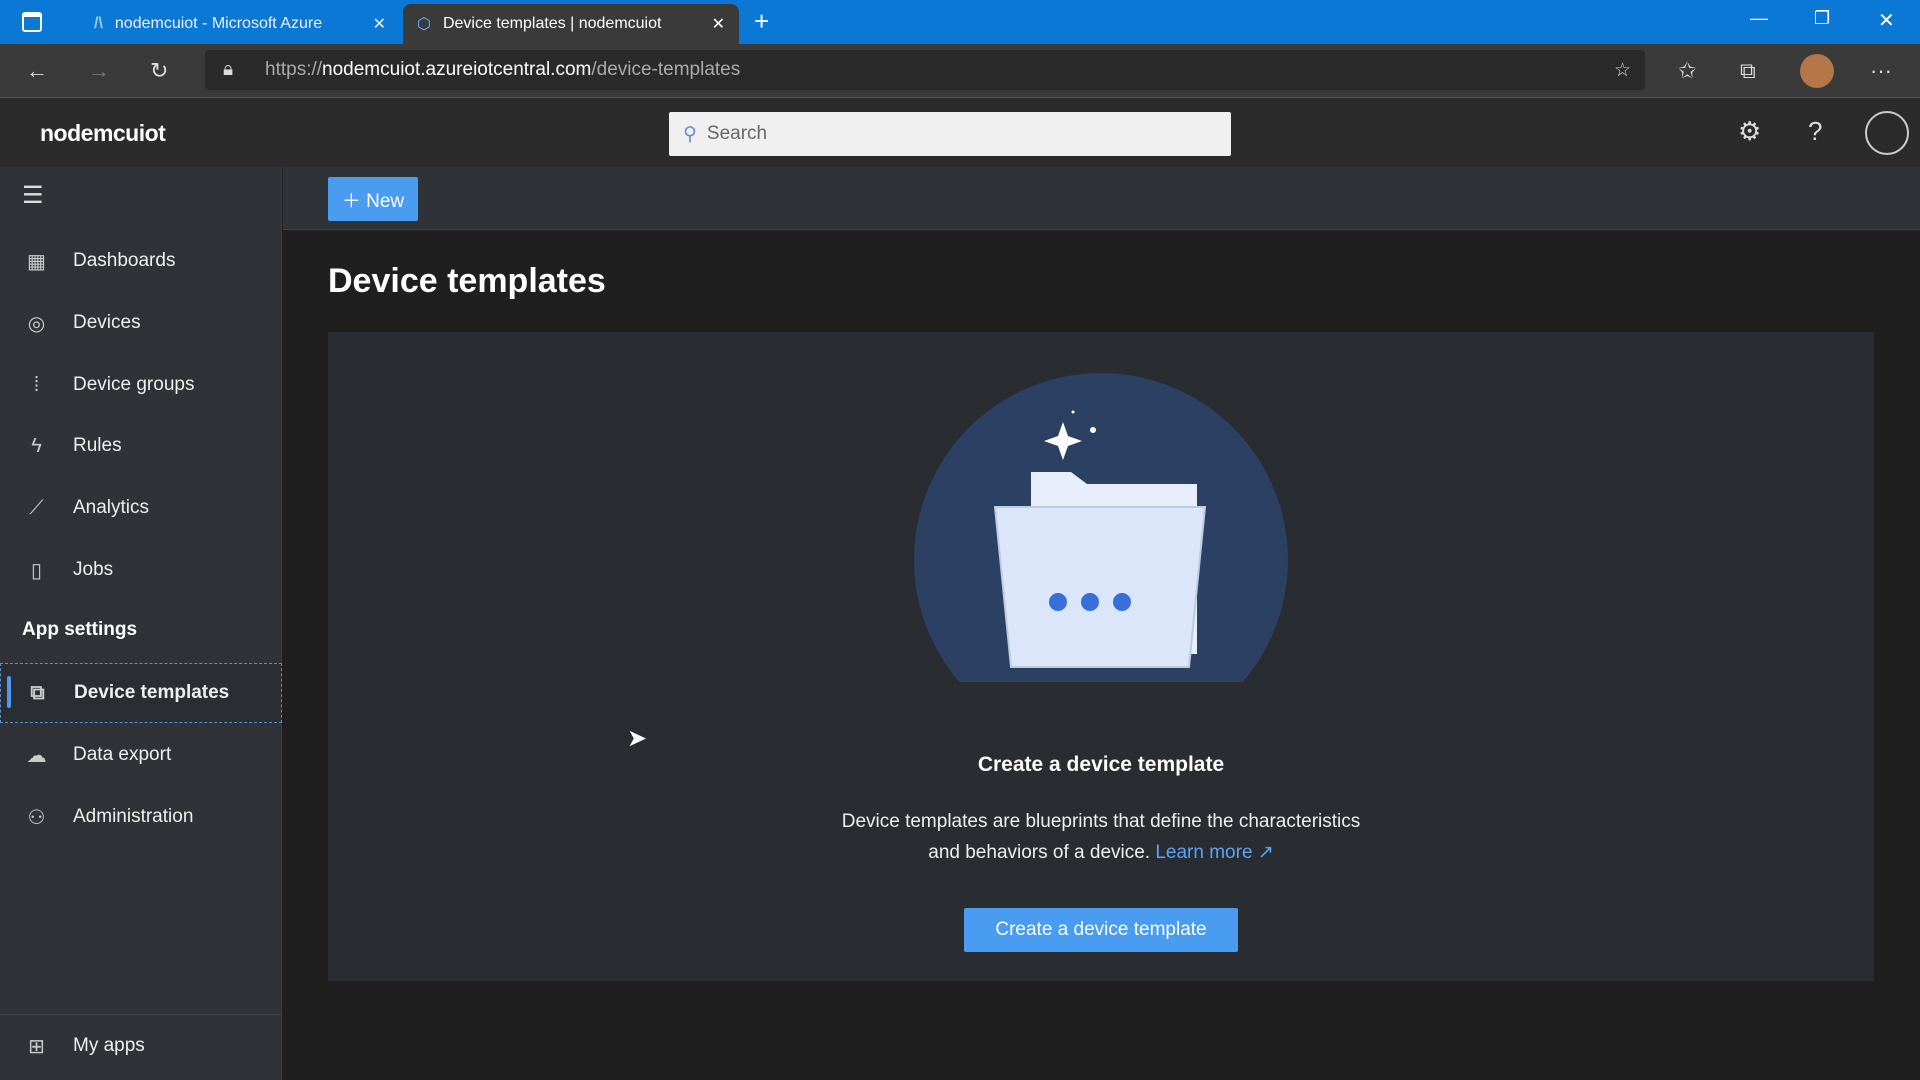 The image size is (1920, 1080). What do you see at coordinates (36, 755) in the screenshot?
I see `data-export-icon: ☁` at bounding box center [36, 755].